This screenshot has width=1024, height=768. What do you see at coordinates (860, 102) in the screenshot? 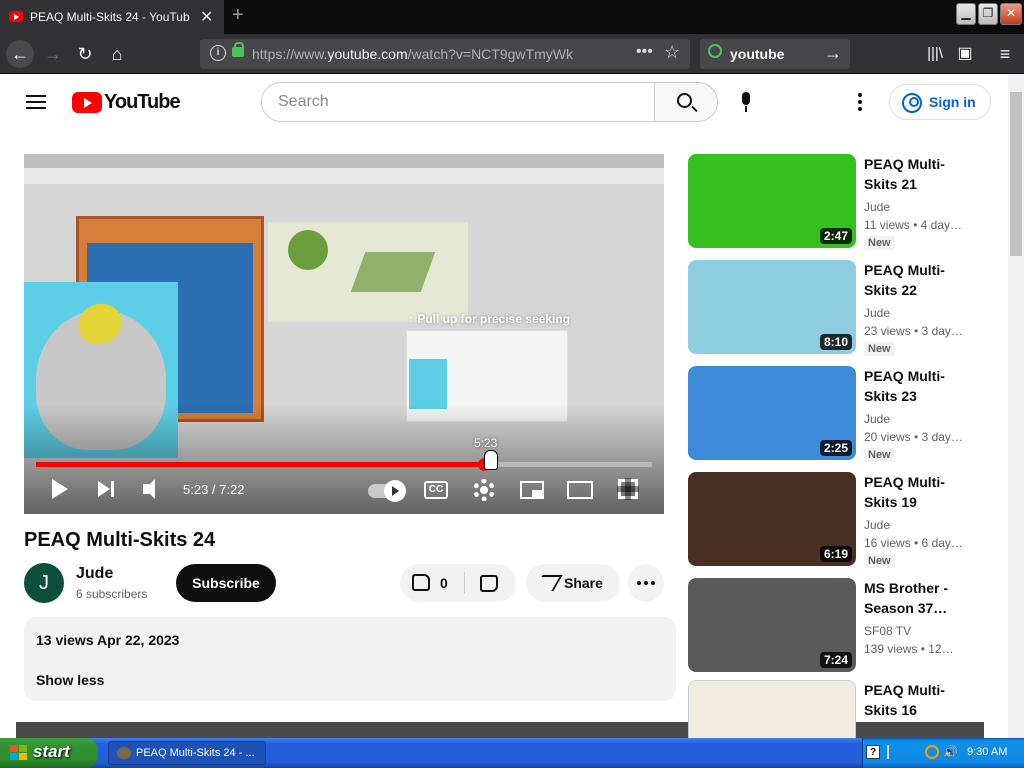
I see `settings-more-icon` at bounding box center [860, 102].